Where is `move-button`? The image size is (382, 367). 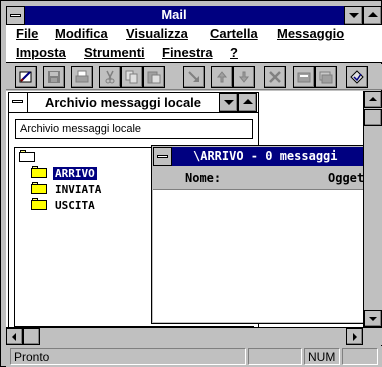 move-button is located at coordinates (194, 77).